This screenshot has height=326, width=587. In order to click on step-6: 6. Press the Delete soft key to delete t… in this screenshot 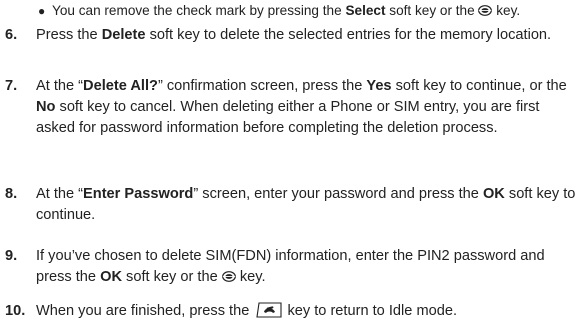, I will do `click(293, 35)`.